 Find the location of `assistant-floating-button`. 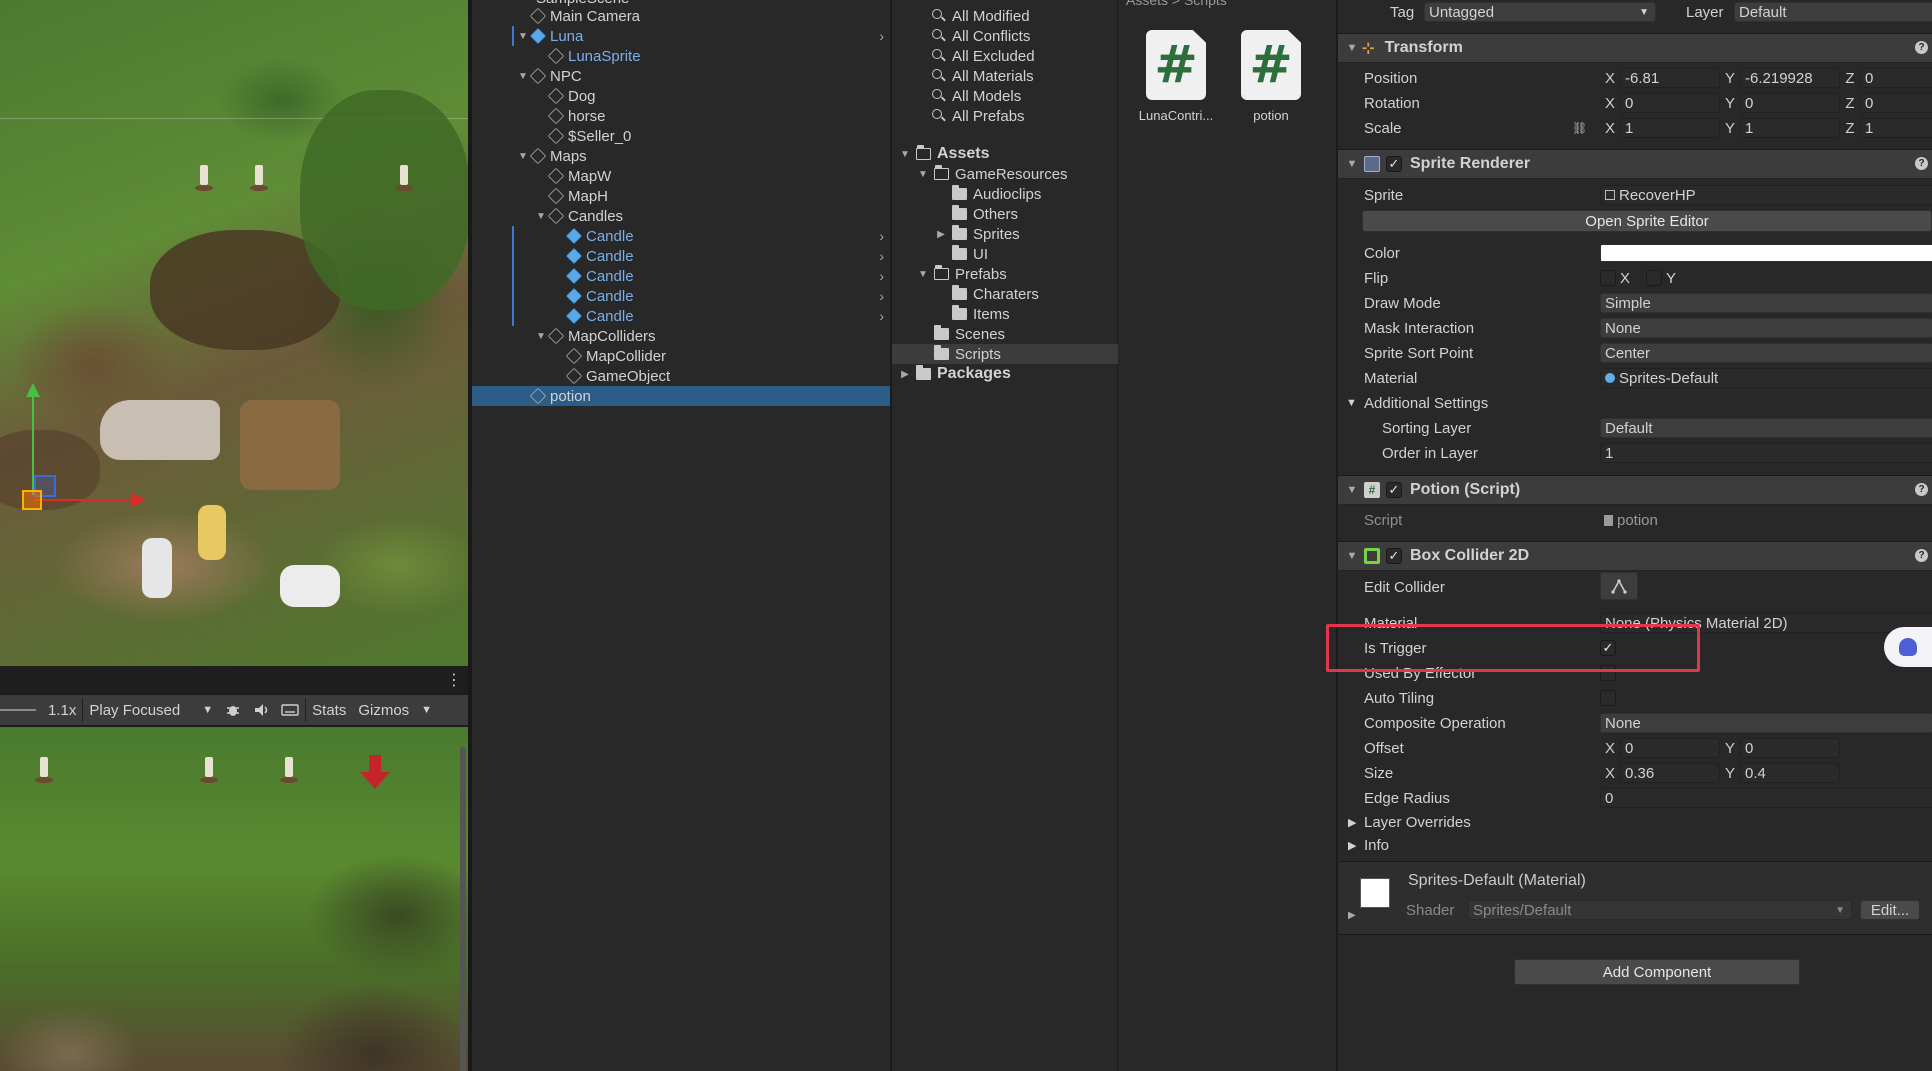

assistant-floating-button is located at coordinates (1908, 647).